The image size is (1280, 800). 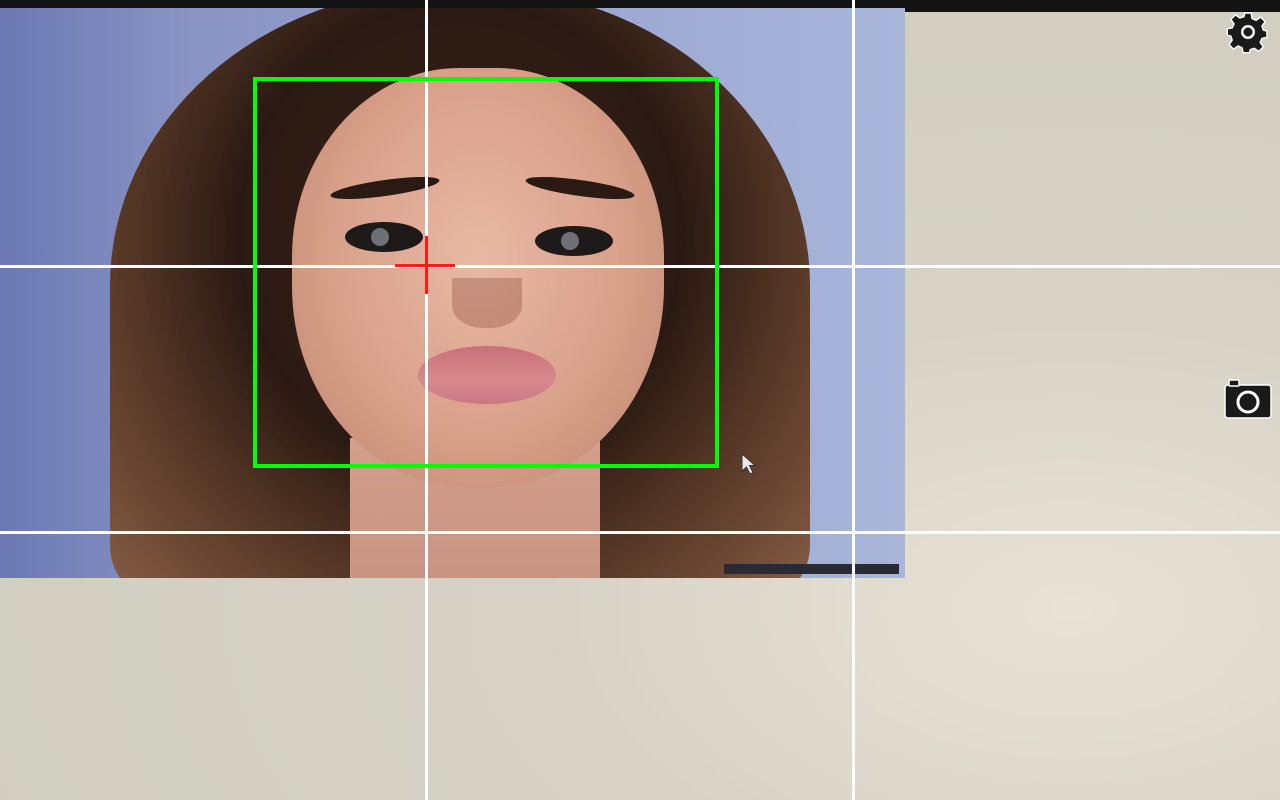 I want to click on camera-icon, so click(x=1248, y=399).